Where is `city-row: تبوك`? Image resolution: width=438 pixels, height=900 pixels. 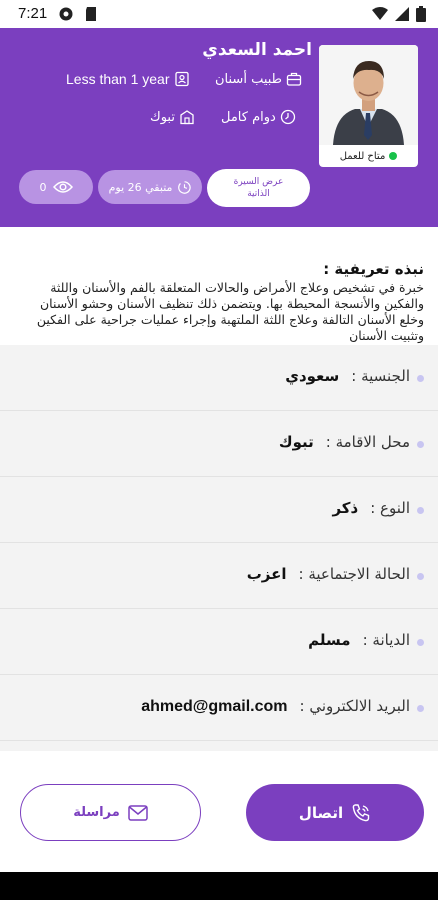 city-row: تبوك is located at coordinates (172, 117).